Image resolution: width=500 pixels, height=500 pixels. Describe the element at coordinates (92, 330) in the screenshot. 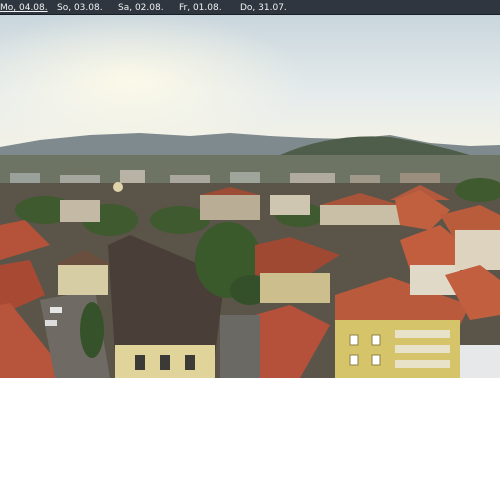

I see `street-tree` at that location.